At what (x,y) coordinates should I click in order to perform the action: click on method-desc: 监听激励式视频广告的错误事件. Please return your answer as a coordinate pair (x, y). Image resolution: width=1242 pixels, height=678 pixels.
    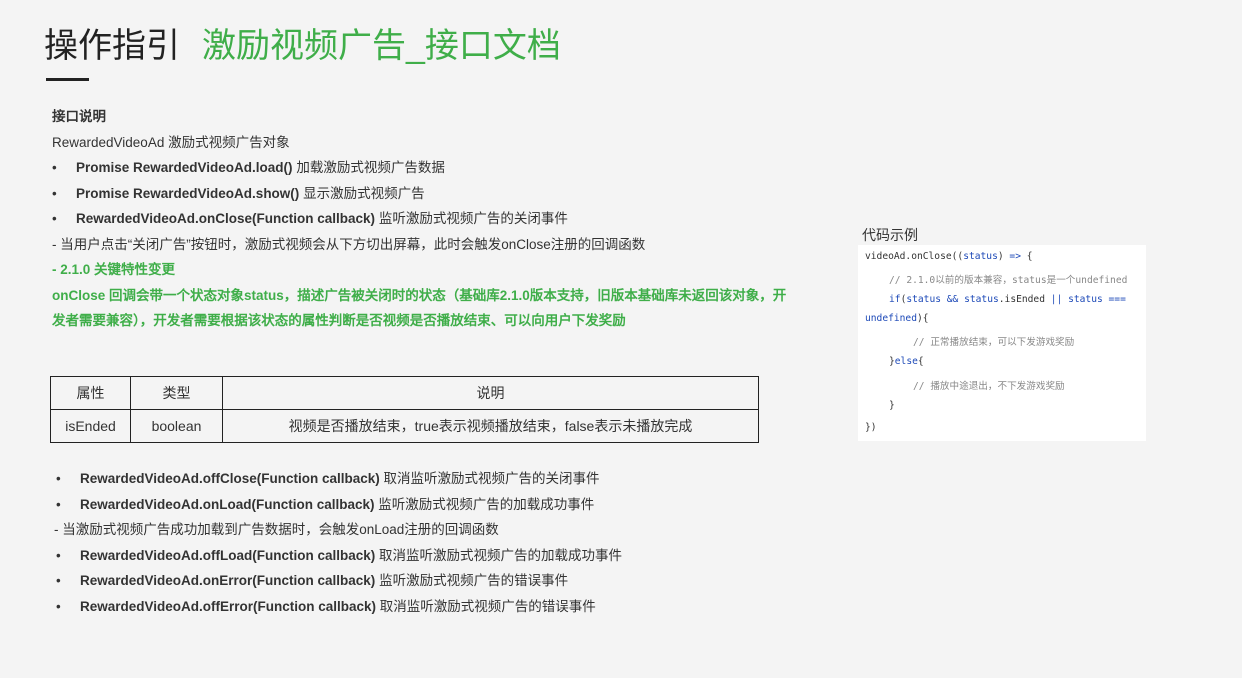
    Looking at the image, I should click on (472, 580).